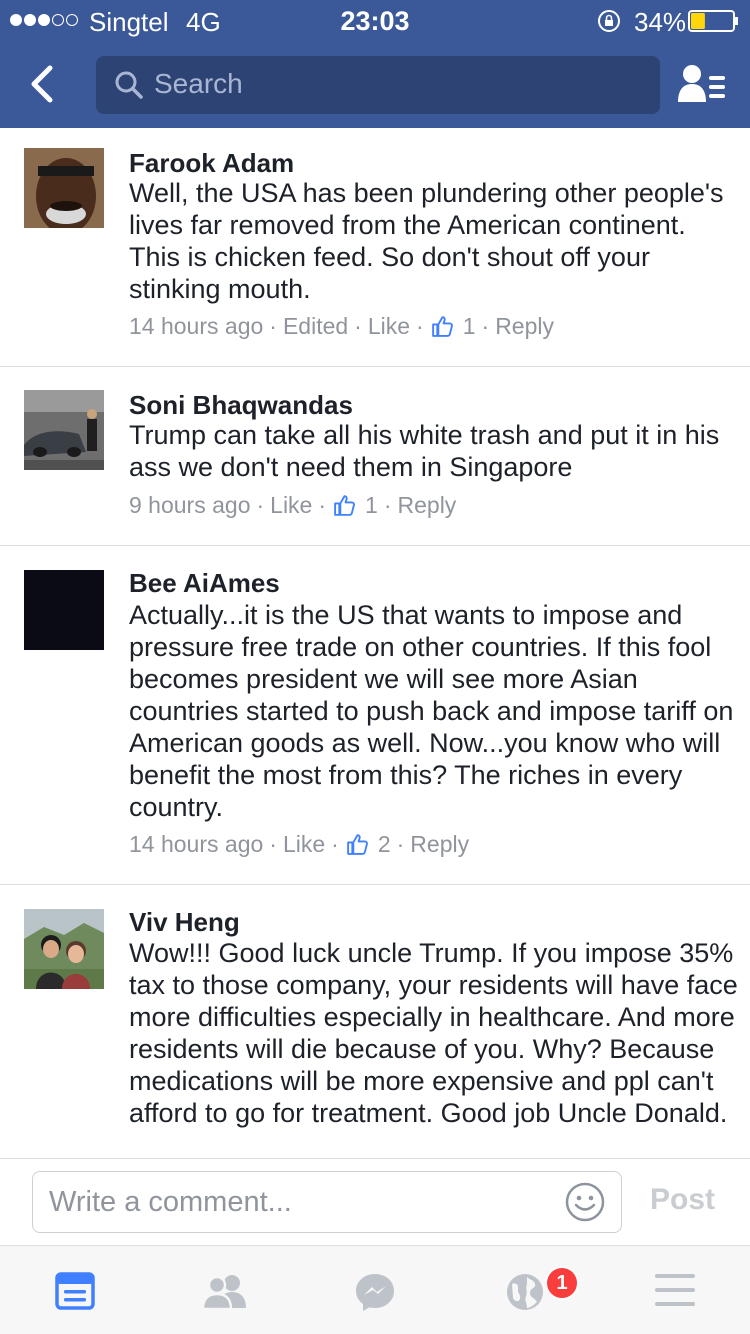 This screenshot has height=1334, width=750. What do you see at coordinates (384, 844) in the screenshot?
I see `like-count: 2` at bounding box center [384, 844].